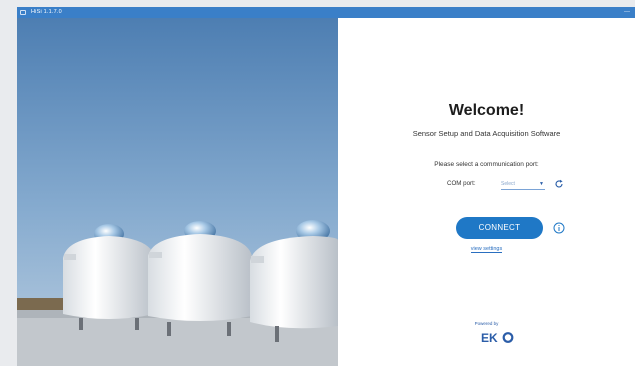 The width and height of the screenshot is (635, 366). Describe the element at coordinates (489, 337) in the screenshot. I see `svg-text: EK` at that location.